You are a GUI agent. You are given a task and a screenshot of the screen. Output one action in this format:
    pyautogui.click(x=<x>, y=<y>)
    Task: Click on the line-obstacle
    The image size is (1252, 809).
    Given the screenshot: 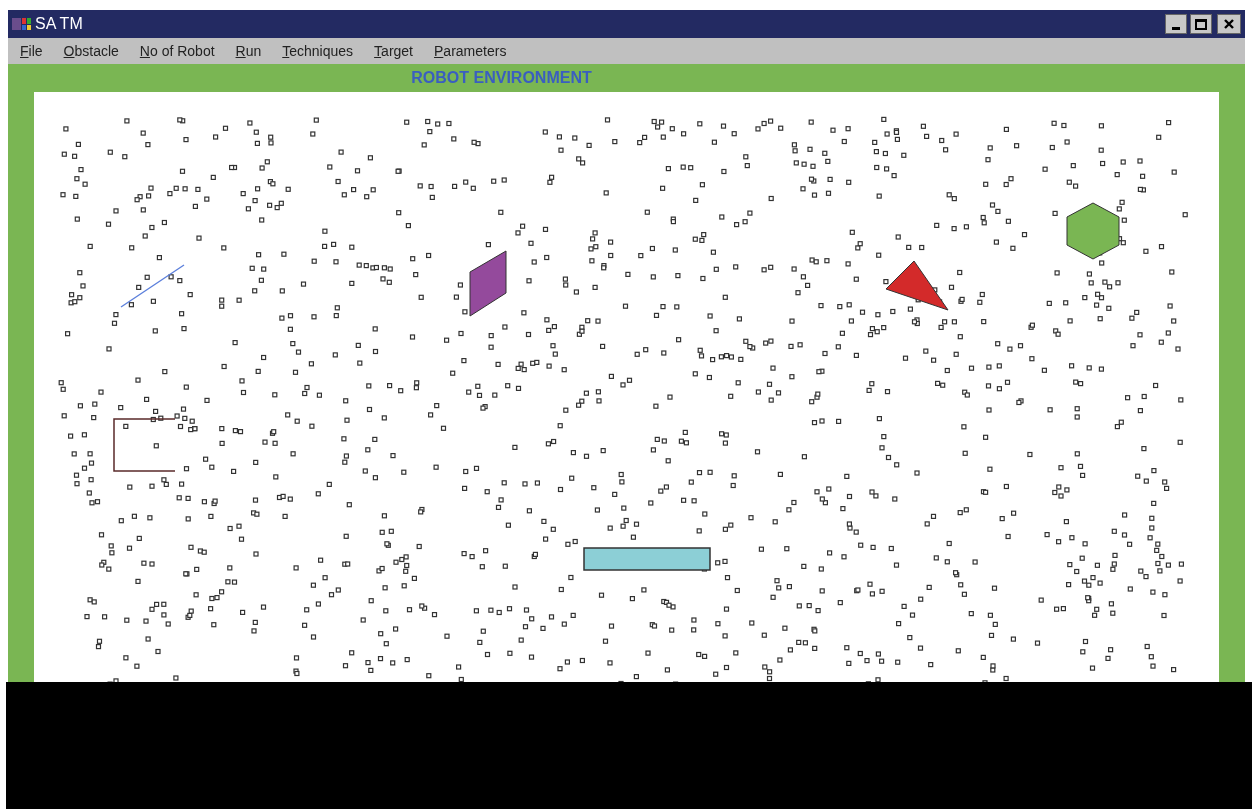 What is the action you would take?
    pyautogui.click(x=152, y=286)
    